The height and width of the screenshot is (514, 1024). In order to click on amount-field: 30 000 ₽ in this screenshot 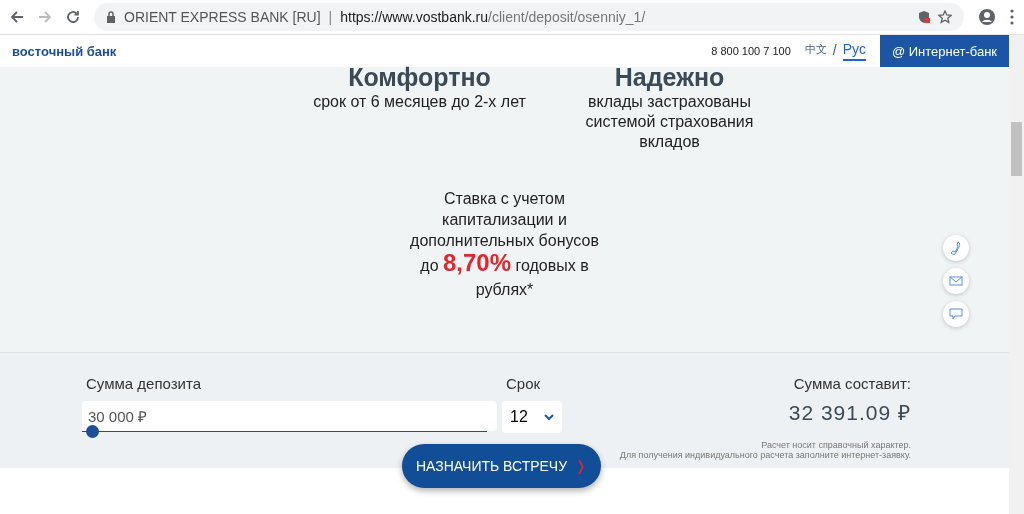, I will do `click(289, 416)`.